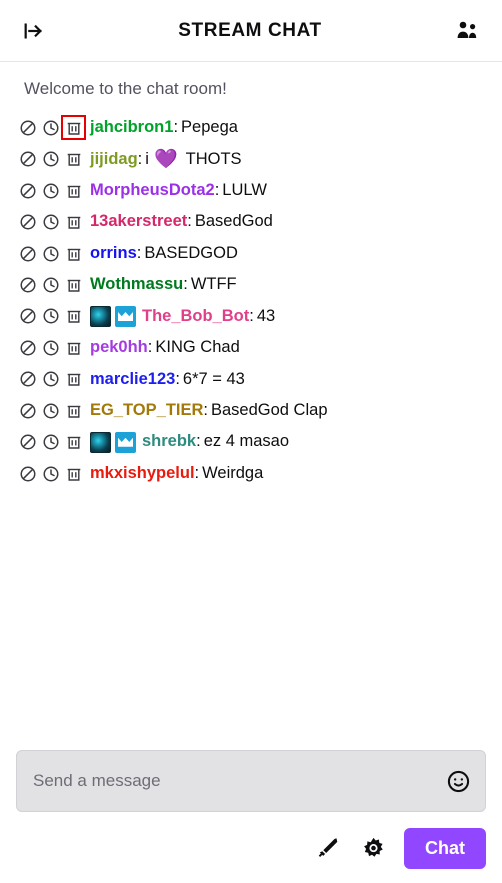 This screenshot has height=883, width=502. Describe the element at coordinates (251, 31) in the screenshot. I see `chat-header: STREAM CHAT` at that location.